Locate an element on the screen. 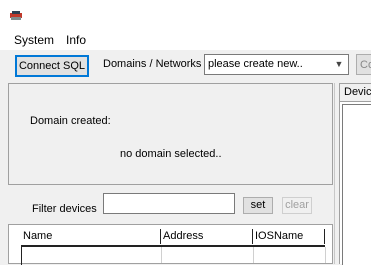 The image size is (371, 265). domain-select: please create new.. ▼ is located at coordinates (276, 64).